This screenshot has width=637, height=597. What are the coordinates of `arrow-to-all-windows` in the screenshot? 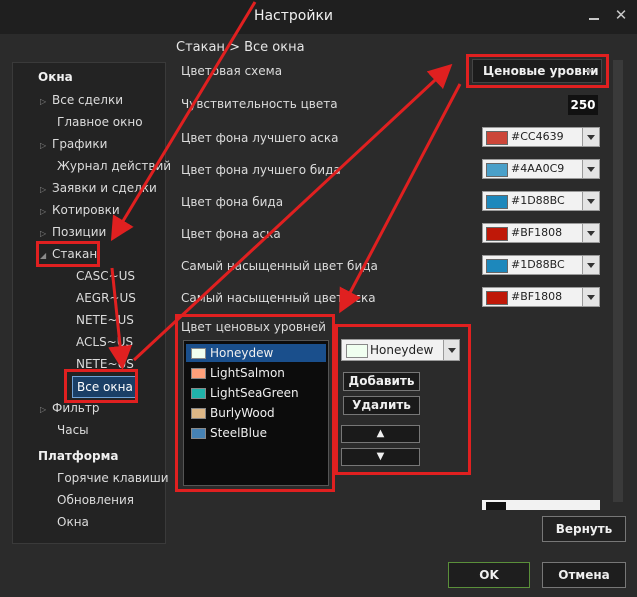 It's located at (120, 318).